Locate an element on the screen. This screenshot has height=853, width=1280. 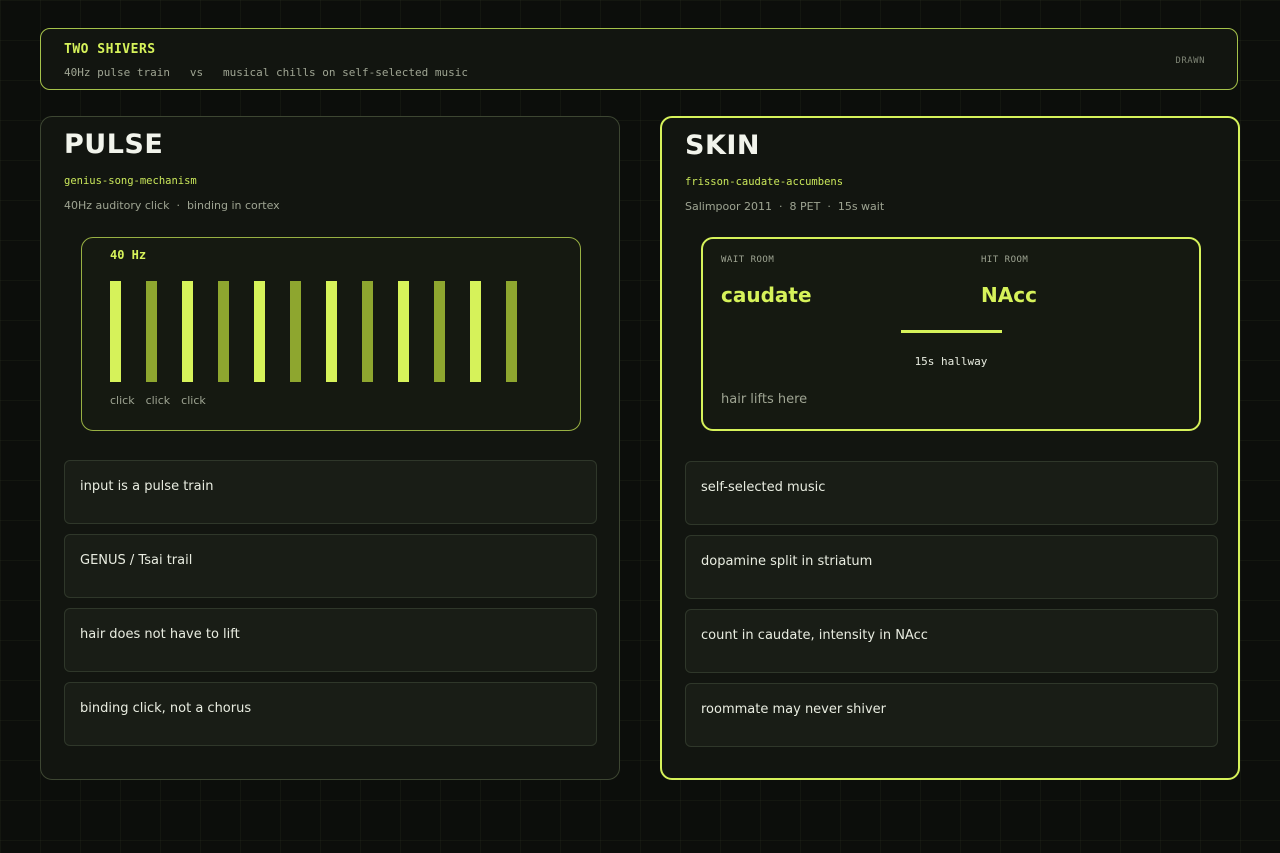
list-item: binding click, not a chorus is located at coordinates (330, 714).